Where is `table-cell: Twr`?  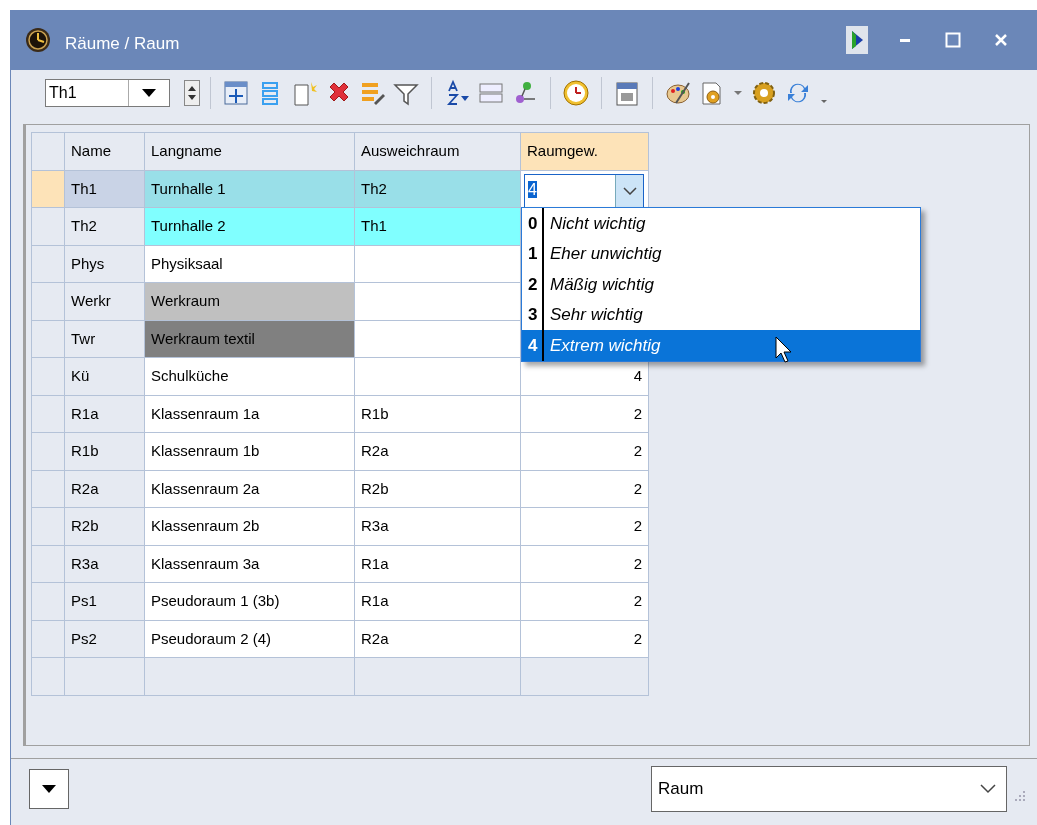 table-cell: Twr is located at coordinates (104, 339).